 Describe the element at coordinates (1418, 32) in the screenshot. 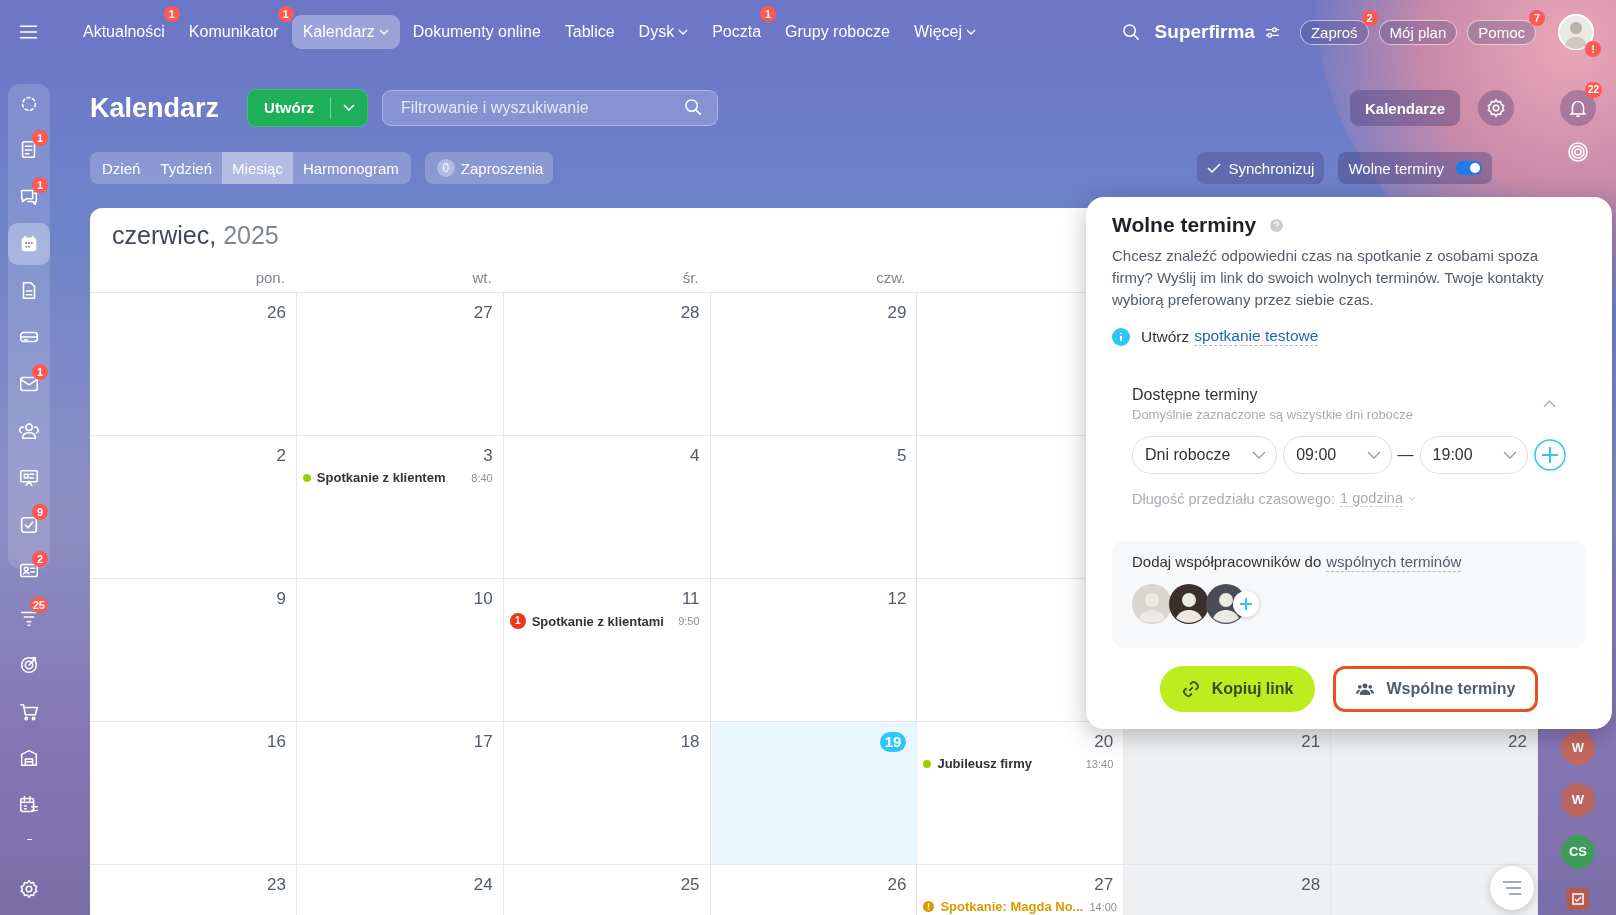

I see `header-button: Mój plan` at that location.